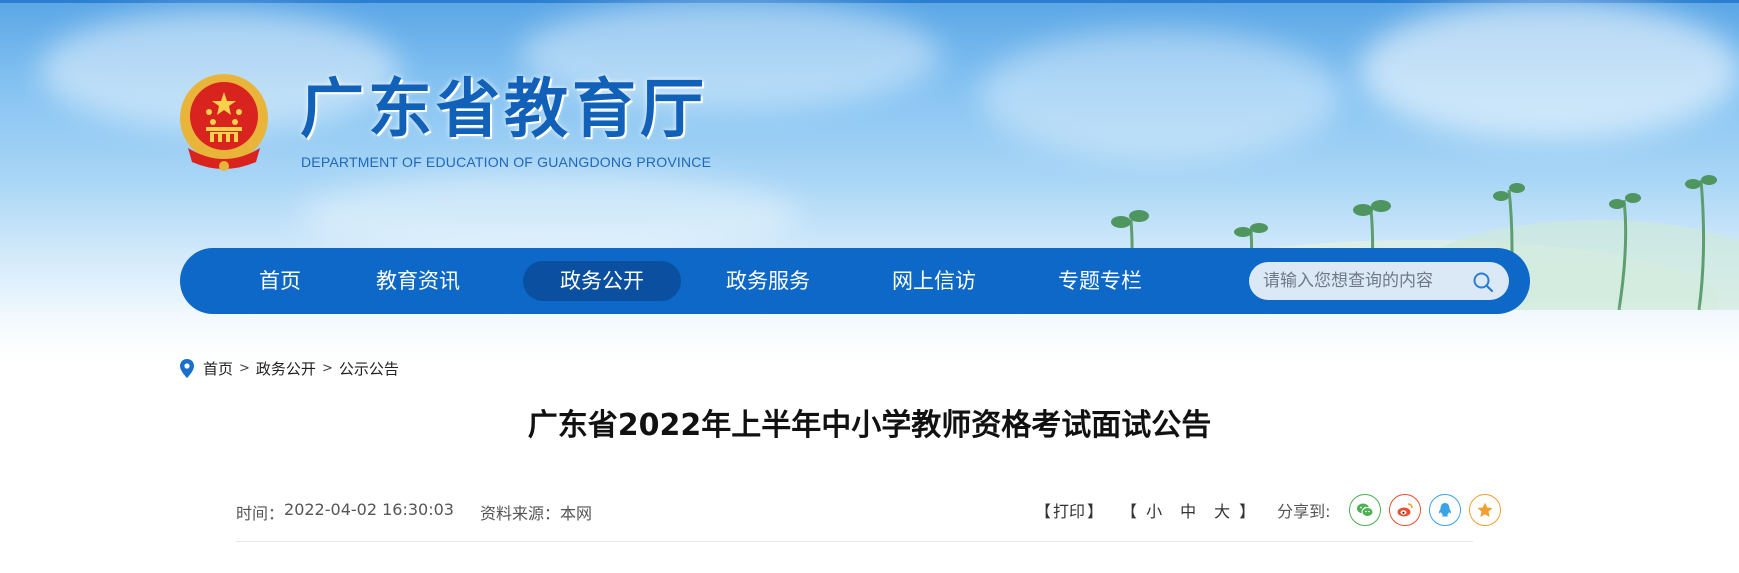  What do you see at coordinates (869, 1) in the screenshot?
I see `banner-top-line` at bounding box center [869, 1].